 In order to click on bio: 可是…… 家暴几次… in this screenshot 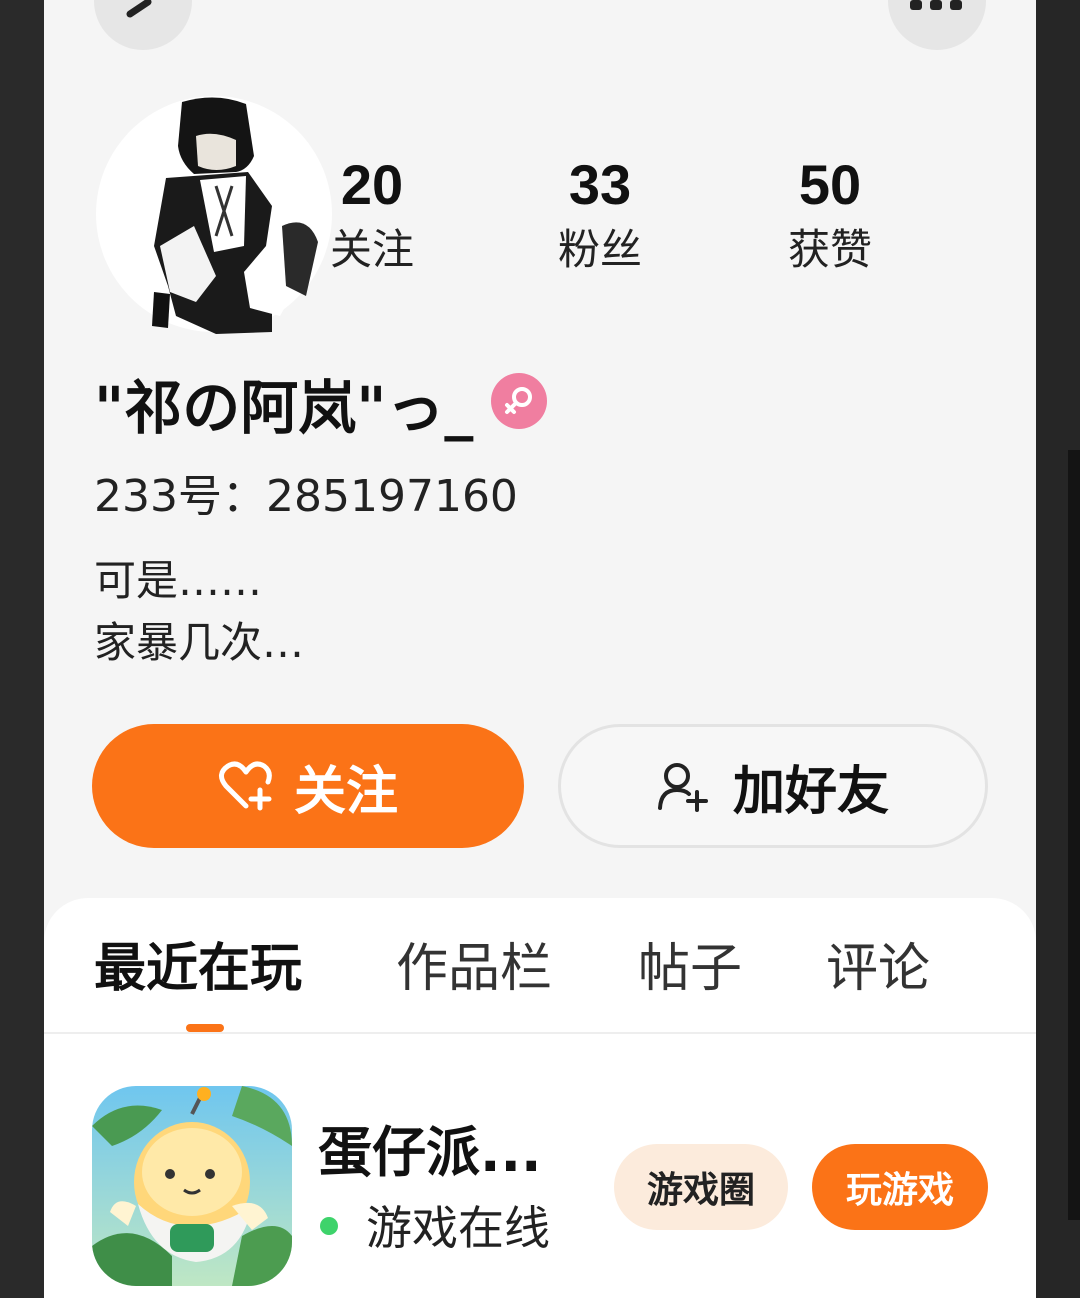, I will do `click(199, 612)`.